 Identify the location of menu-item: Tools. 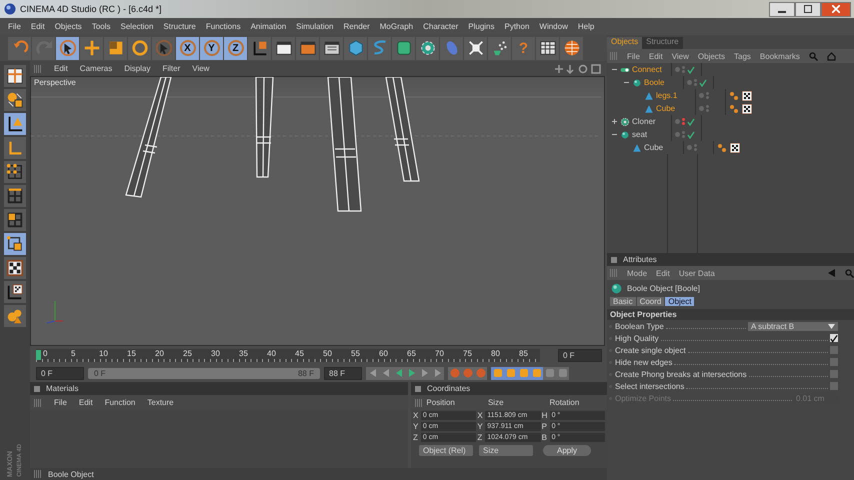
(101, 26).